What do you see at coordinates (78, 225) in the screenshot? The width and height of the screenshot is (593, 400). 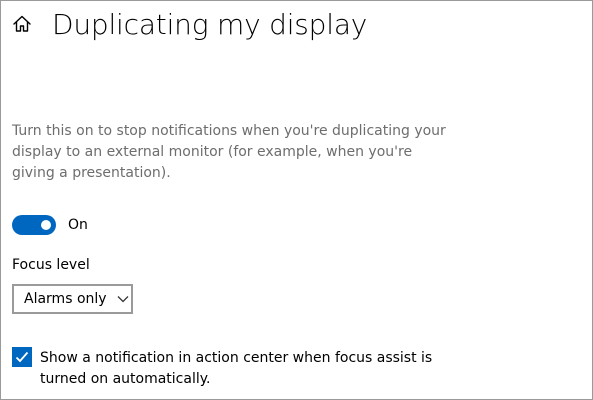 I see `toggle-state-label: On` at bounding box center [78, 225].